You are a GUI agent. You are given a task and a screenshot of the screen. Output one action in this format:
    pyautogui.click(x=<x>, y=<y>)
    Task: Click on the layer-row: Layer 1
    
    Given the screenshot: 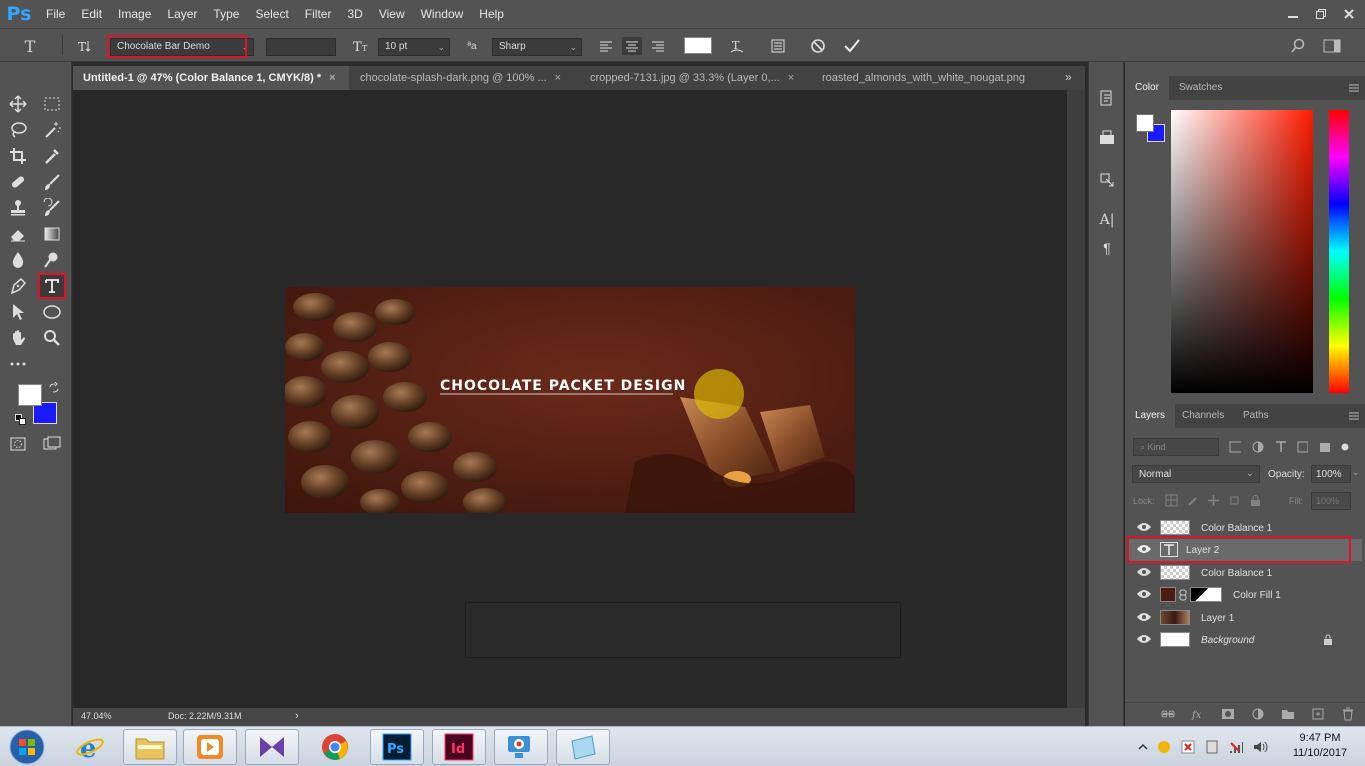 What is the action you would take?
    pyautogui.click(x=1245, y=618)
    